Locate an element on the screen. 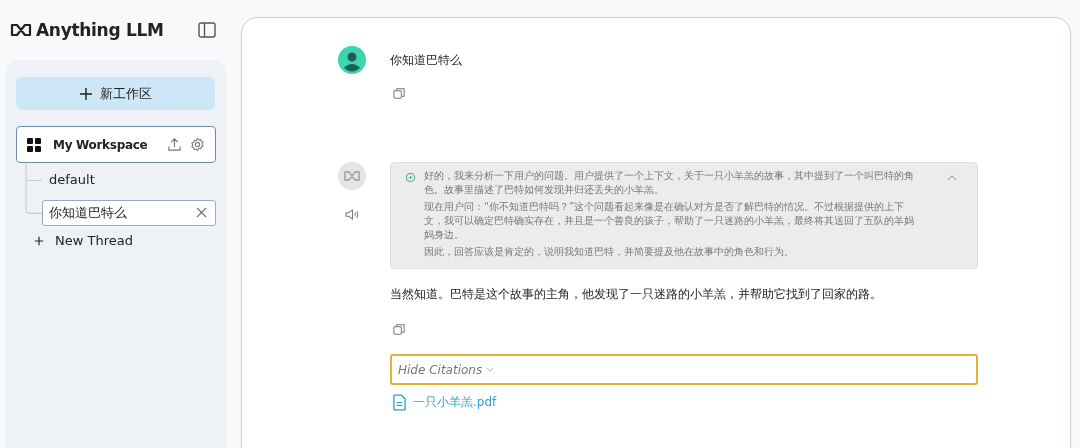 This screenshot has width=1080, height=448. thinking-text: 好的，我来分析一下用户的问题。用户提供了一个上下文，关于一只小羊羔的故事，其中提到了一个叫巴特的角色。故事里描述了巴特如何发现并归还丢失的小羊羔。 is located at coordinates (669, 183).